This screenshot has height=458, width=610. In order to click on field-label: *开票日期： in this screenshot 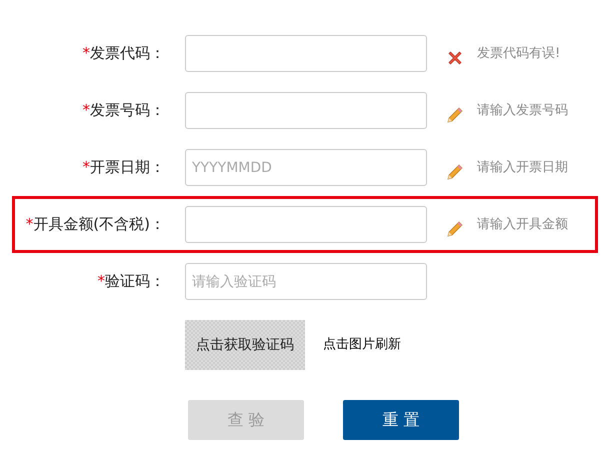, I will do `click(123, 167)`.